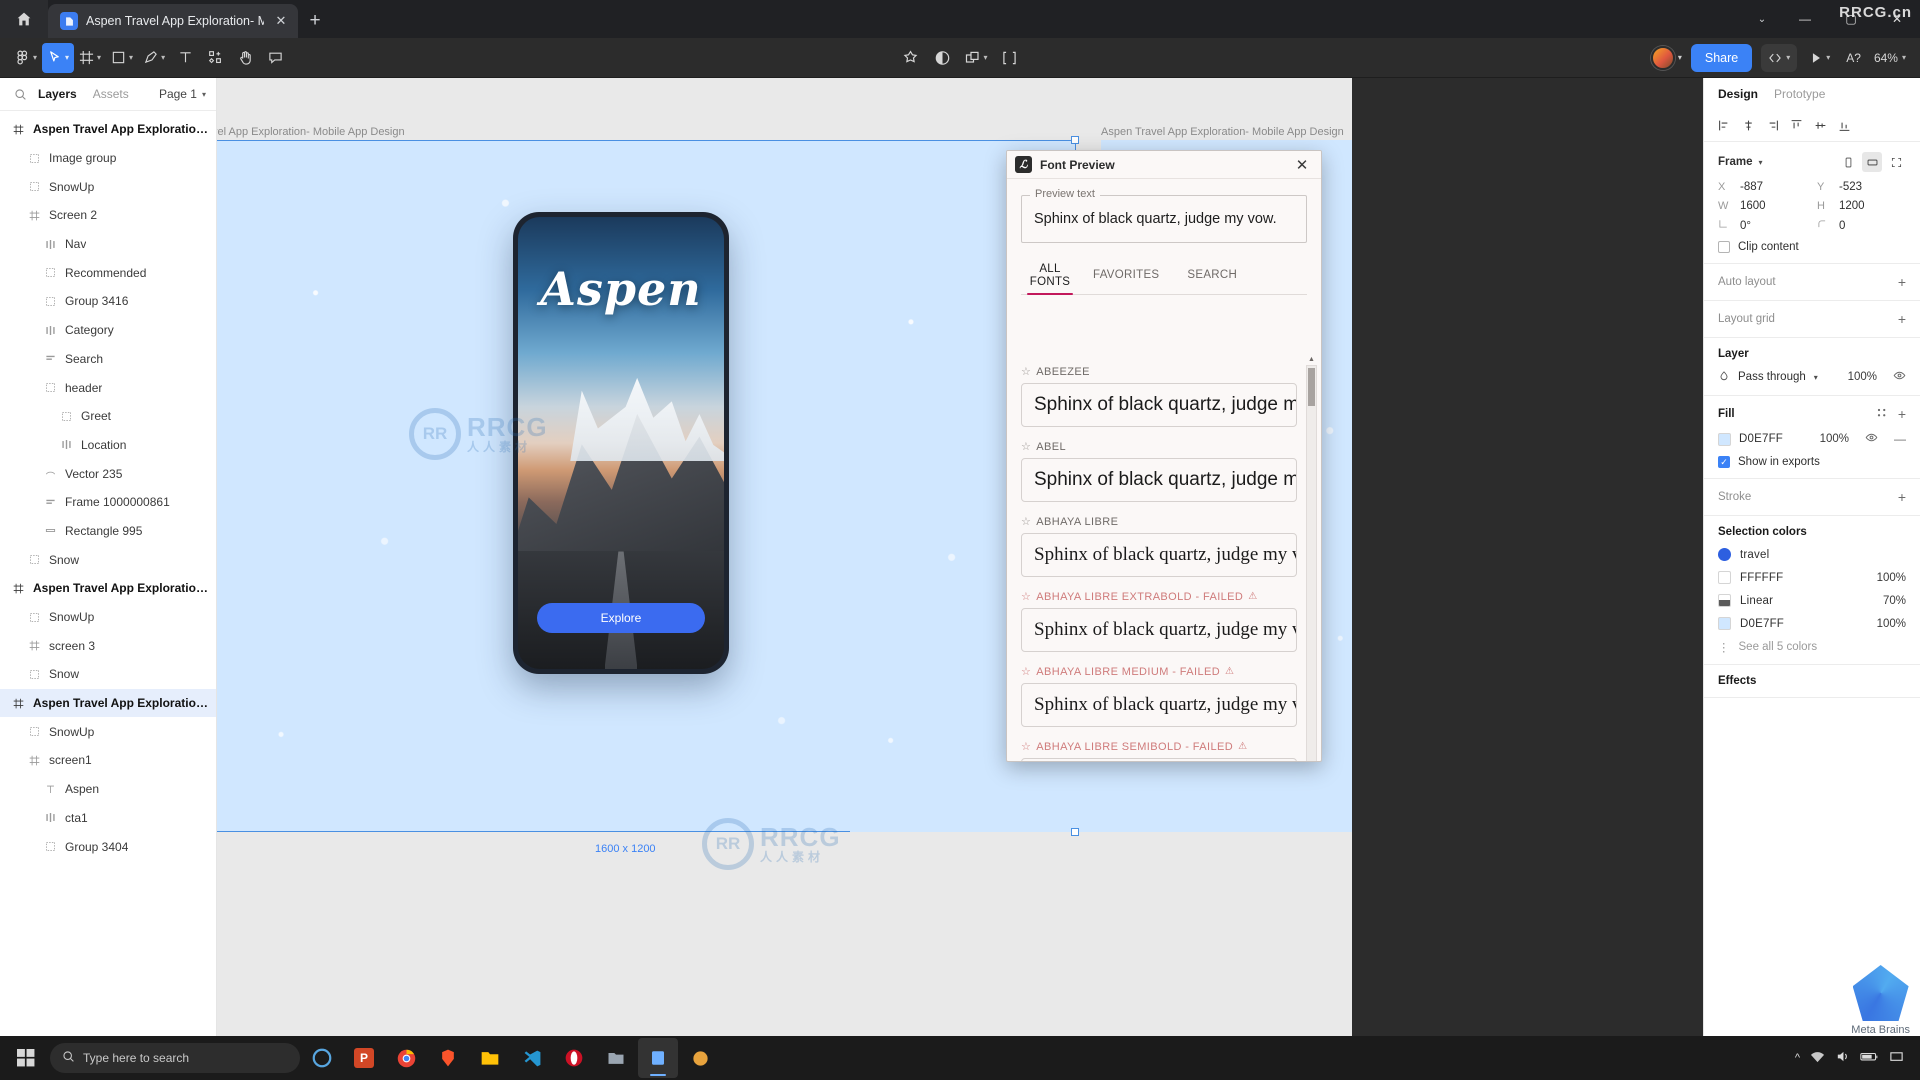 The width and height of the screenshot is (1920, 1080). What do you see at coordinates (616, 1058) in the screenshot?
I see `folder-icon` at bounding box center [616, 1058].